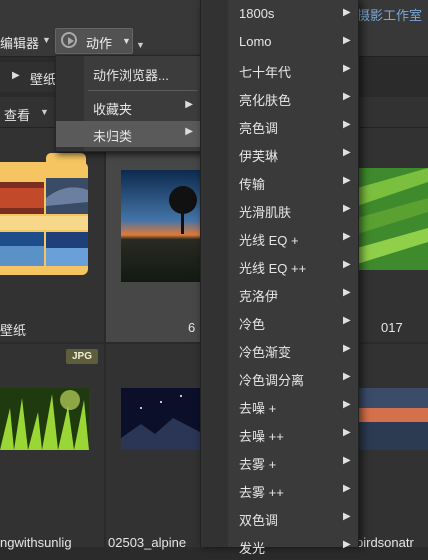 The height and width of the screenshot is (560, 428). What do you see at coordinates (279, 518) in the screenshot?
I see `submenu-item: 双色调 ▶` at bounding box center [279, 518].